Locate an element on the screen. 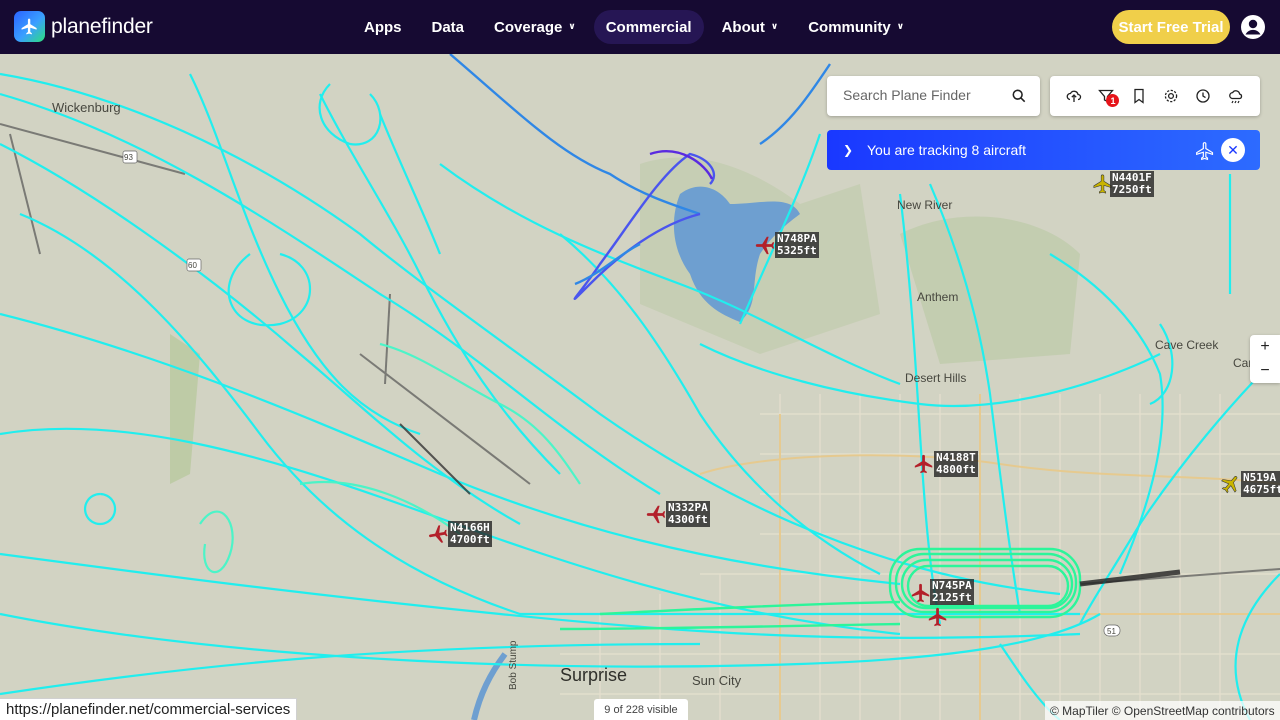 The height and width of the screenshot is (720, 1280). nav-coverage-label: Coverage is located at coordinates (528, 27).